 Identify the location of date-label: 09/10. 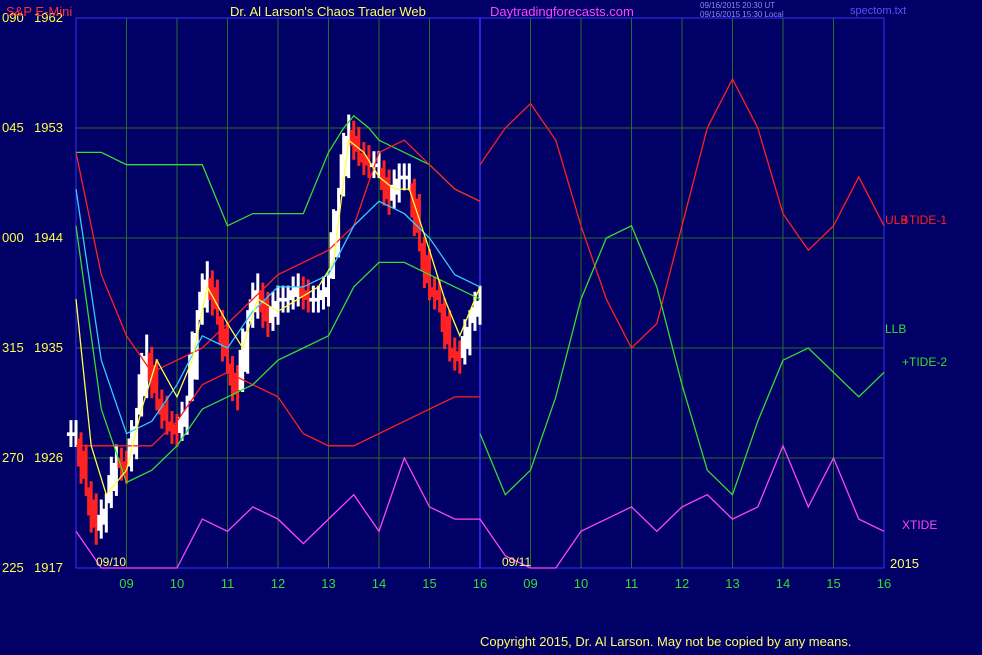
(111, 562).